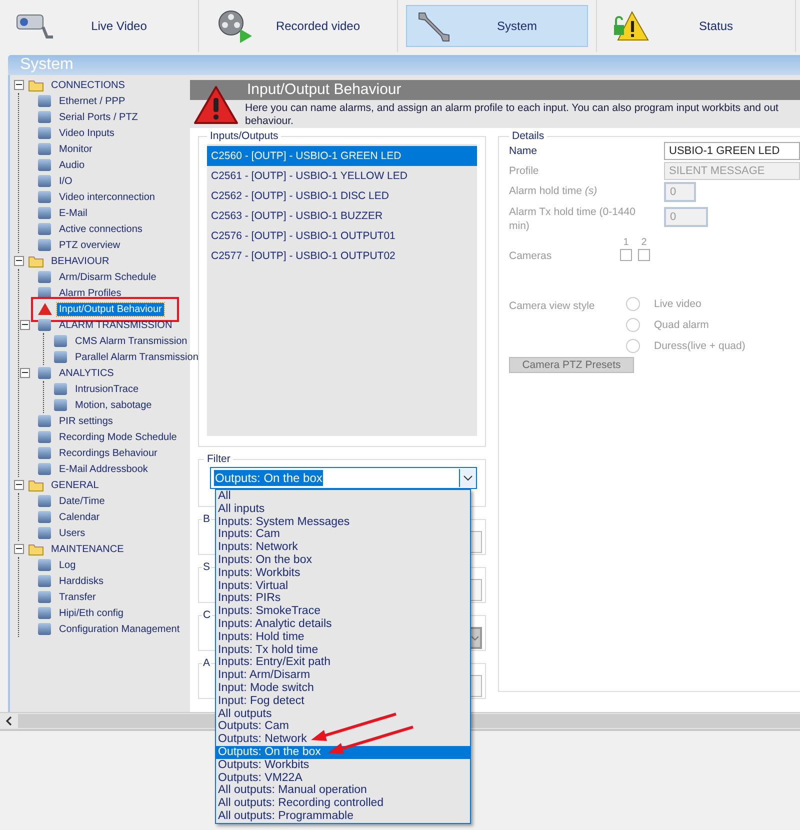  Describe the element at coordinates (207, 567) in the screenshot. I see `group-title: S` at that location.